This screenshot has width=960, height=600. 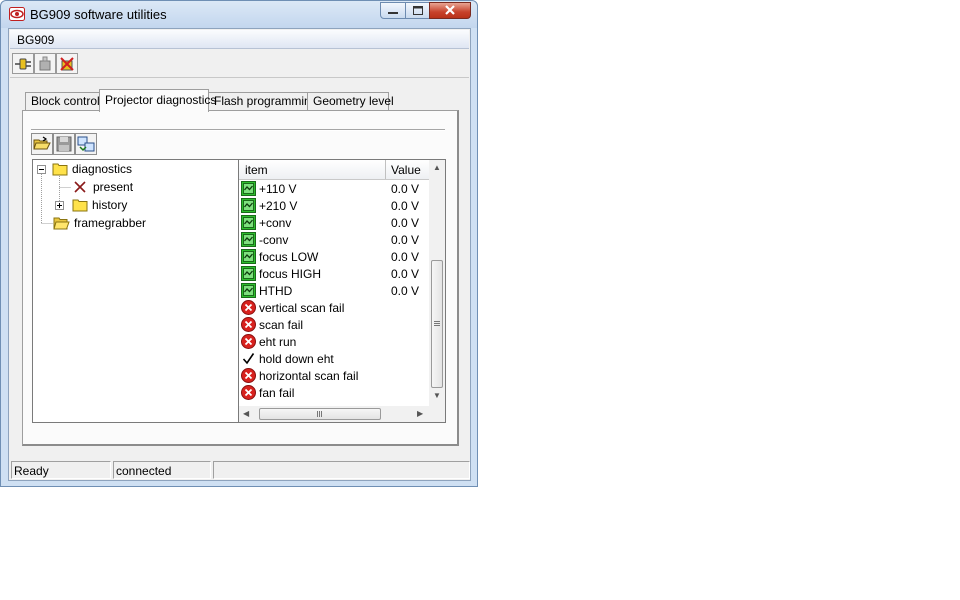 I want to click on diagnostics-tree: diagnostics present history framegrabber, so click(x=135, y=291).